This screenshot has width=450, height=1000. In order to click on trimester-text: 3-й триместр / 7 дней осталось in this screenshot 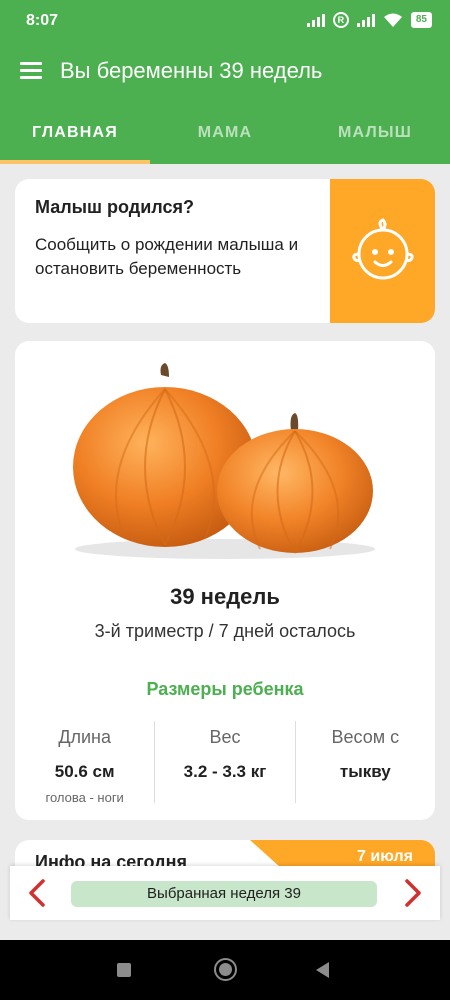, I will do `click(225, 631)`.